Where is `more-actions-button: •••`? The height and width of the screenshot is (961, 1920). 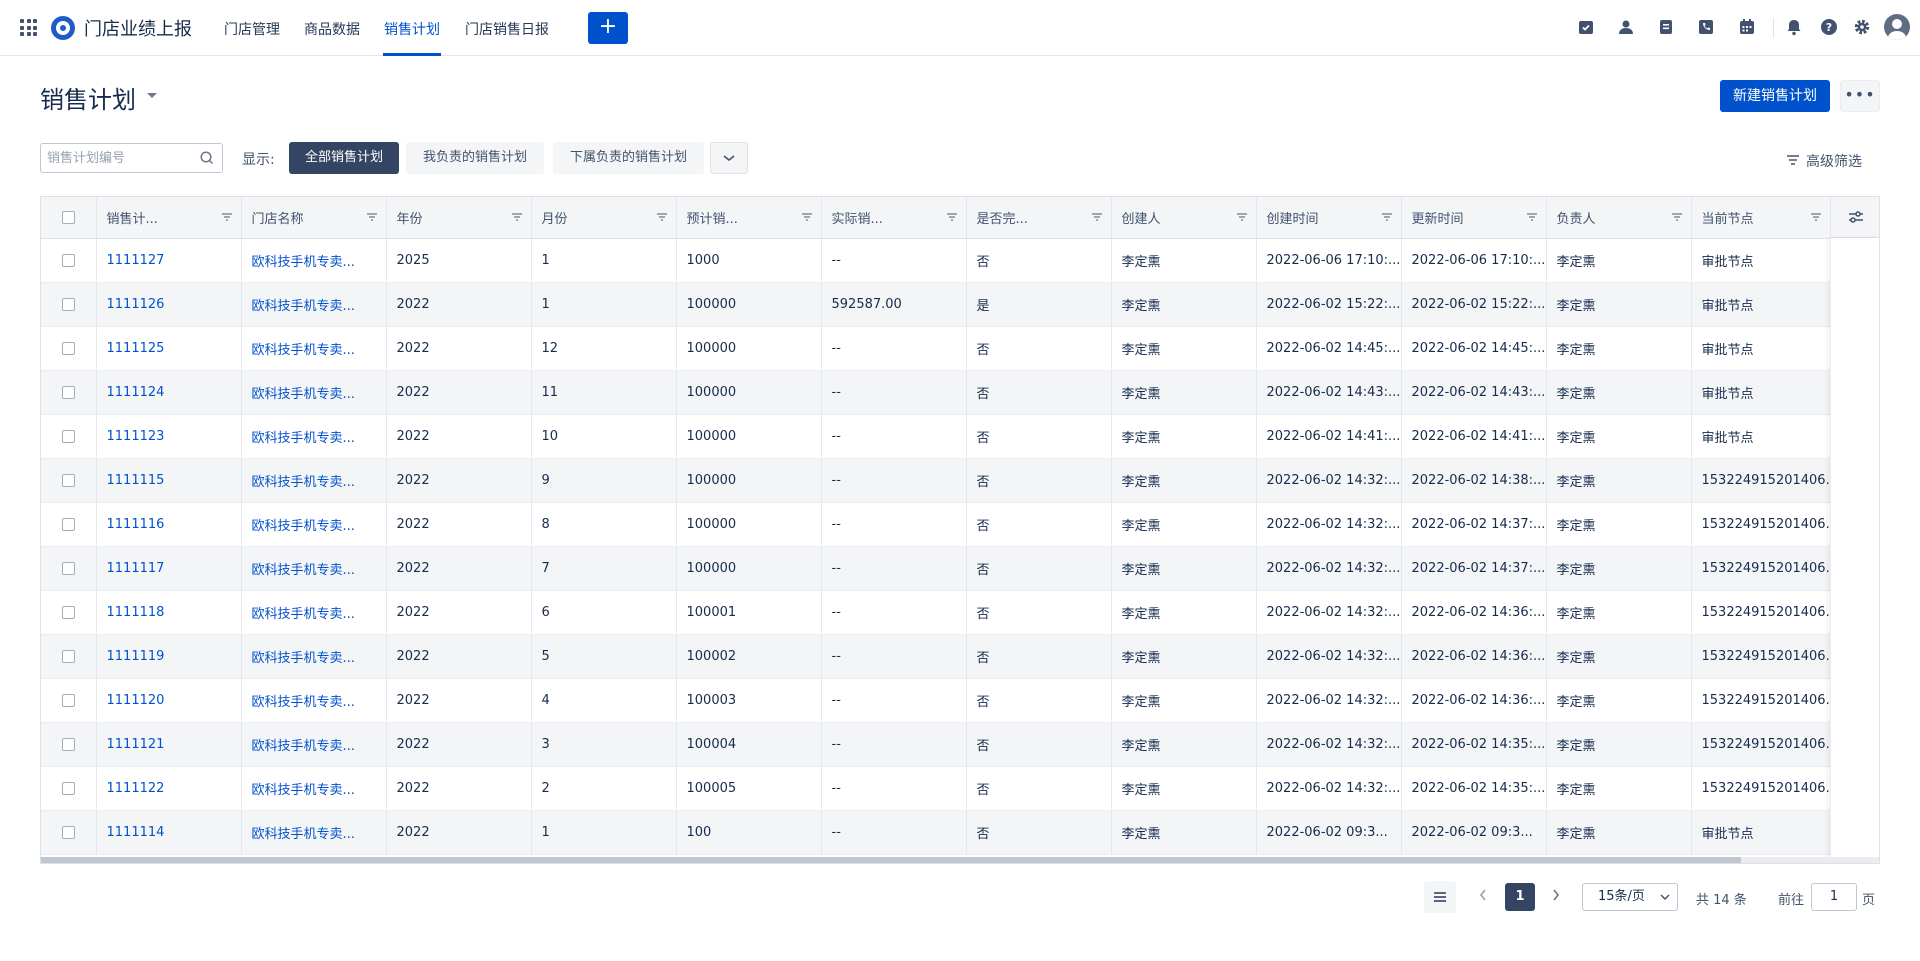
more-actions-button: ••• is located at coordinates (1860, 96).